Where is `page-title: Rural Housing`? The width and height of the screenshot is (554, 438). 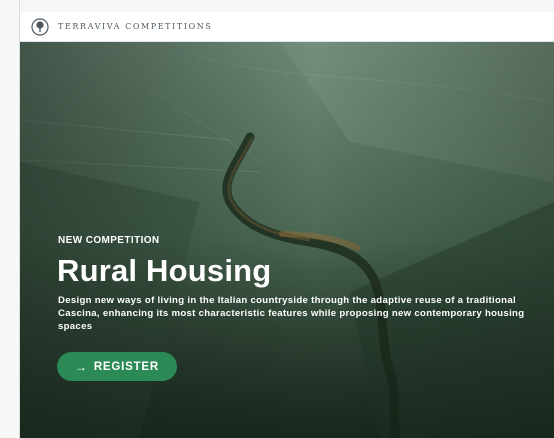 page-title: Rural Housing is located at coordinates (164, 270).